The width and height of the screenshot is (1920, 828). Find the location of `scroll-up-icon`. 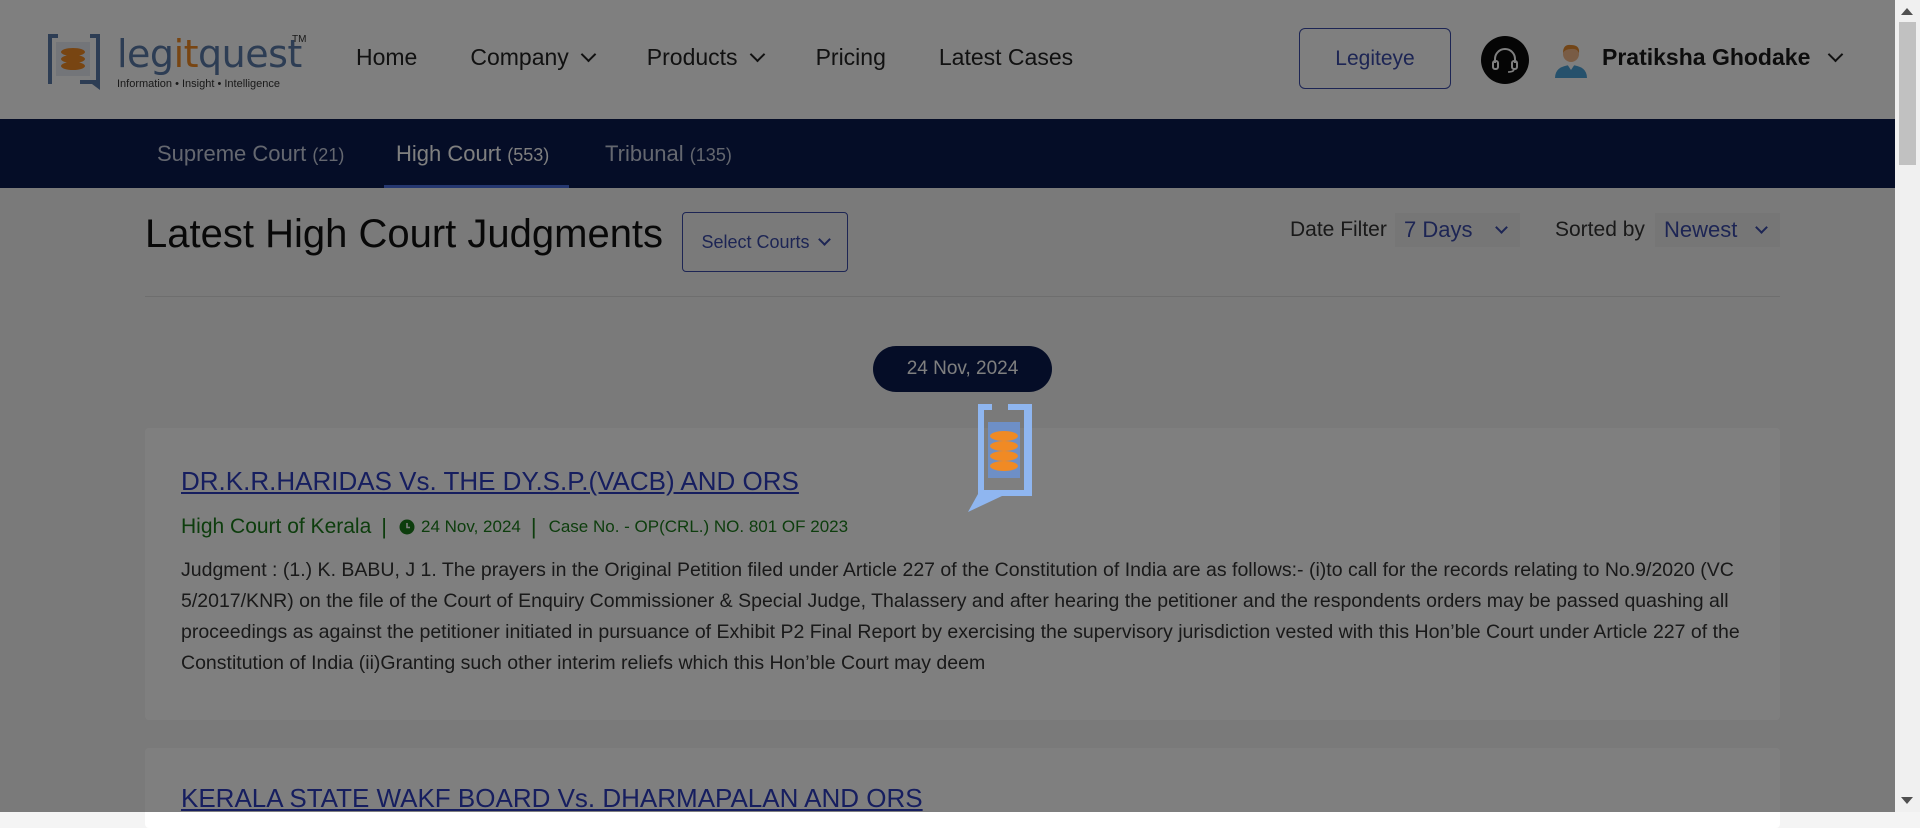

scroll-up-icon is located at coordinates (1907, 11).